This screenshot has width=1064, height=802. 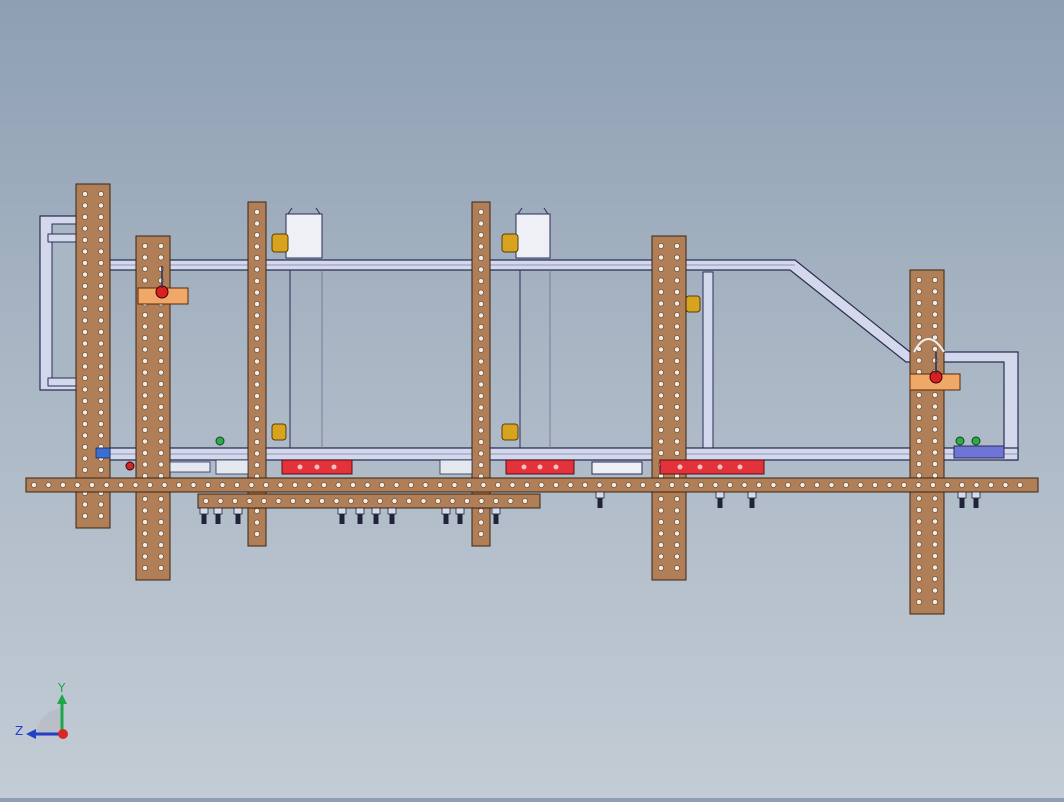 I want to click on axis-triad, so click(x=47, y=716).